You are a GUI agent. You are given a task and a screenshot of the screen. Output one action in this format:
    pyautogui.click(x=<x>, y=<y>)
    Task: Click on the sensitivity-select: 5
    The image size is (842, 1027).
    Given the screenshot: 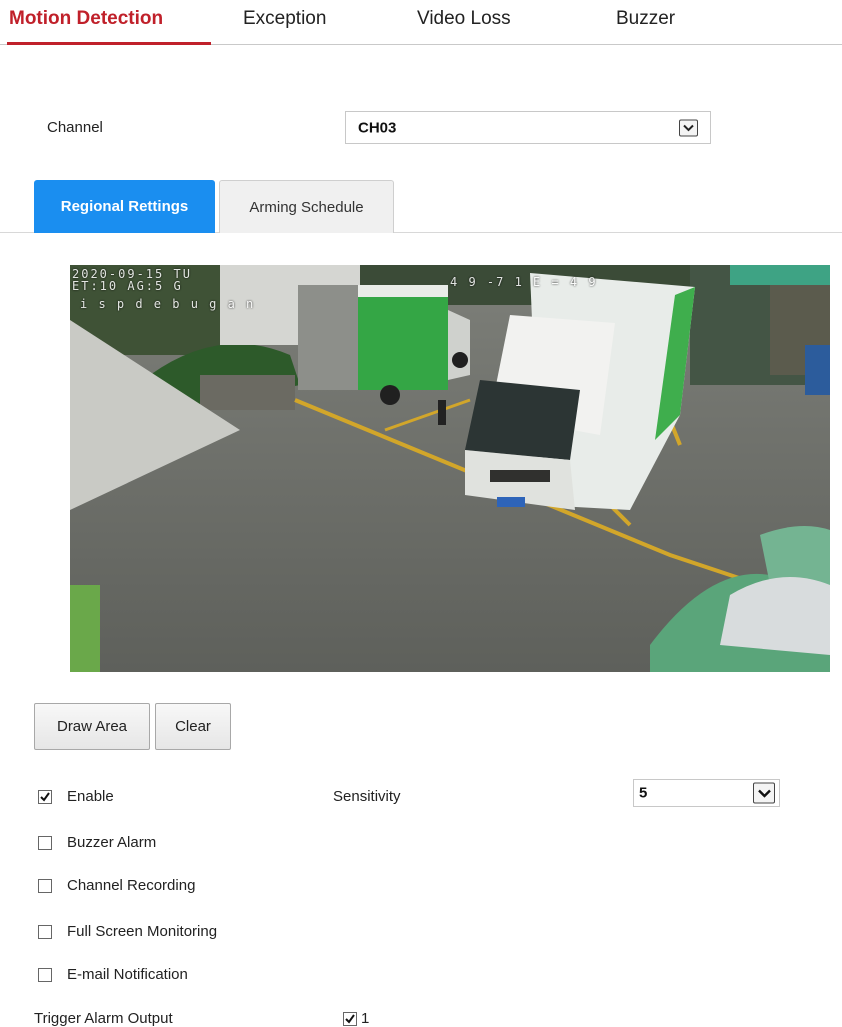 What is the action you would take?
    pyautogui.click(x=706, y=793)
    